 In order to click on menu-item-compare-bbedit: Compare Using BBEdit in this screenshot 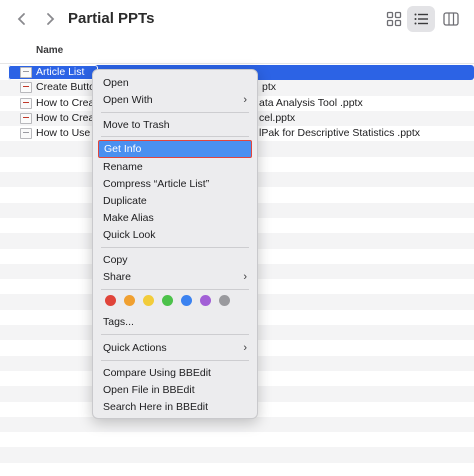, I will do `click(175, 373)`.